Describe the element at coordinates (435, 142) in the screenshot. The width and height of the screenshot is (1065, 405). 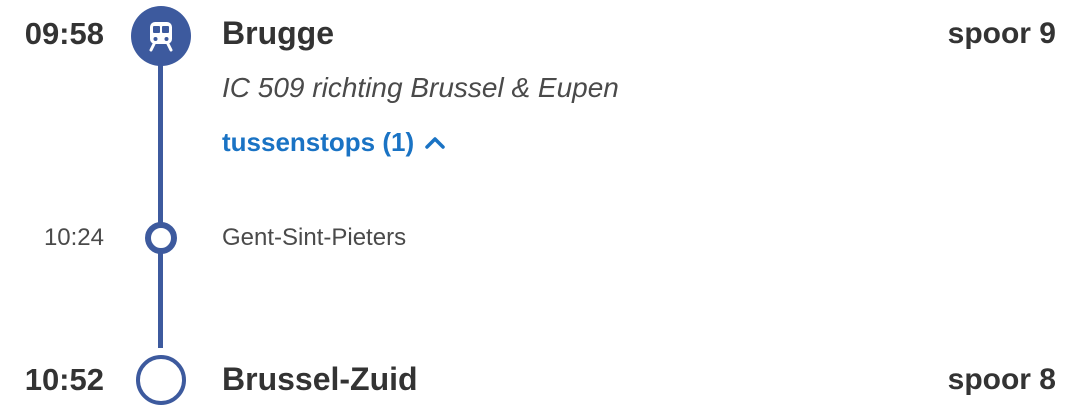
I see `chevron-up-icon` at that location.